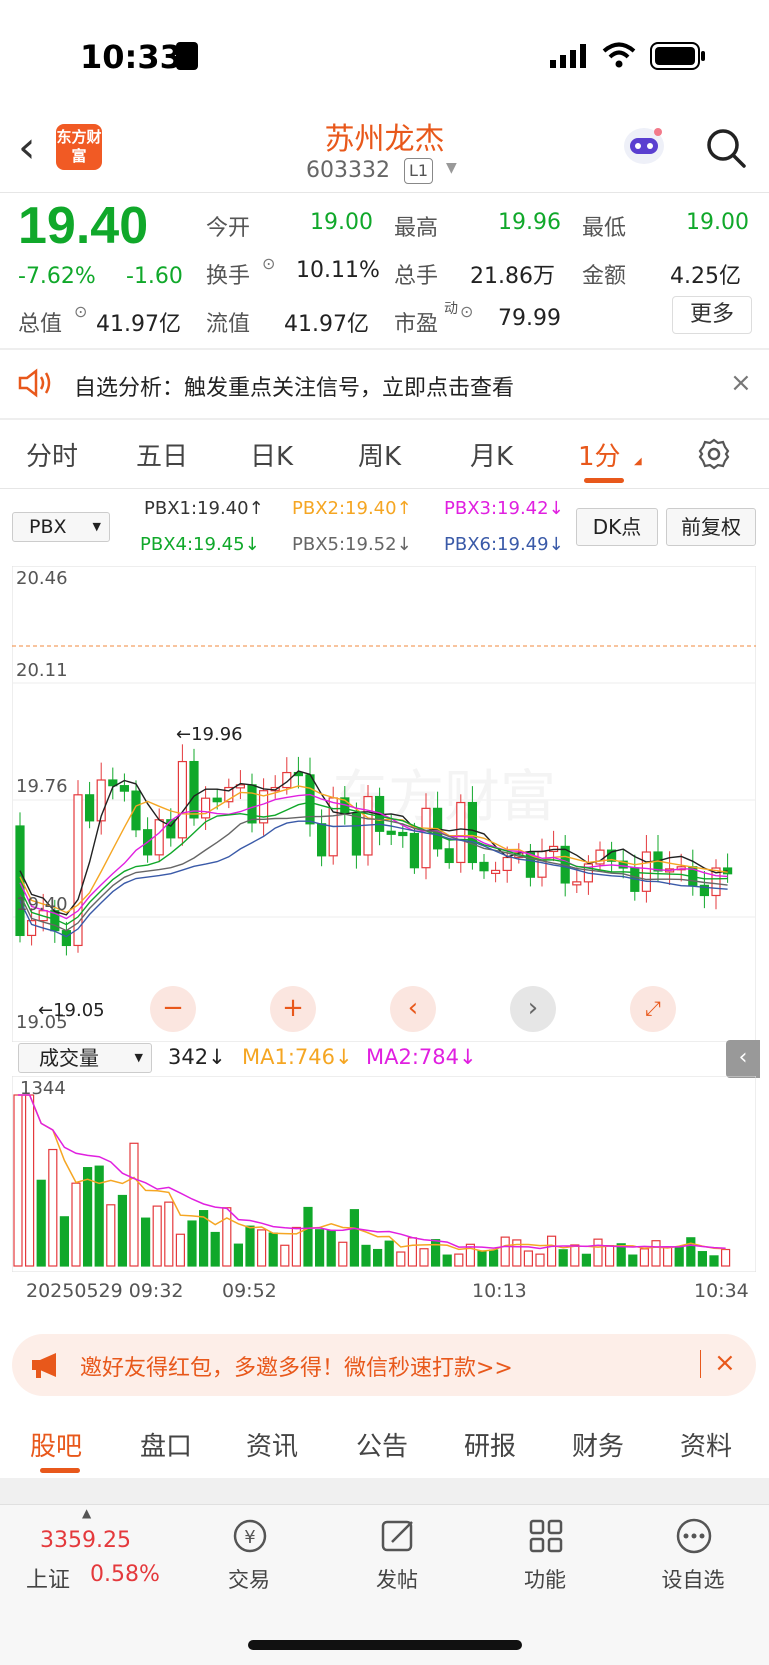 The height and width of the screenshot is (1665, 769). I want to click on scroll-left-button: ‹, so click(413, 1009).